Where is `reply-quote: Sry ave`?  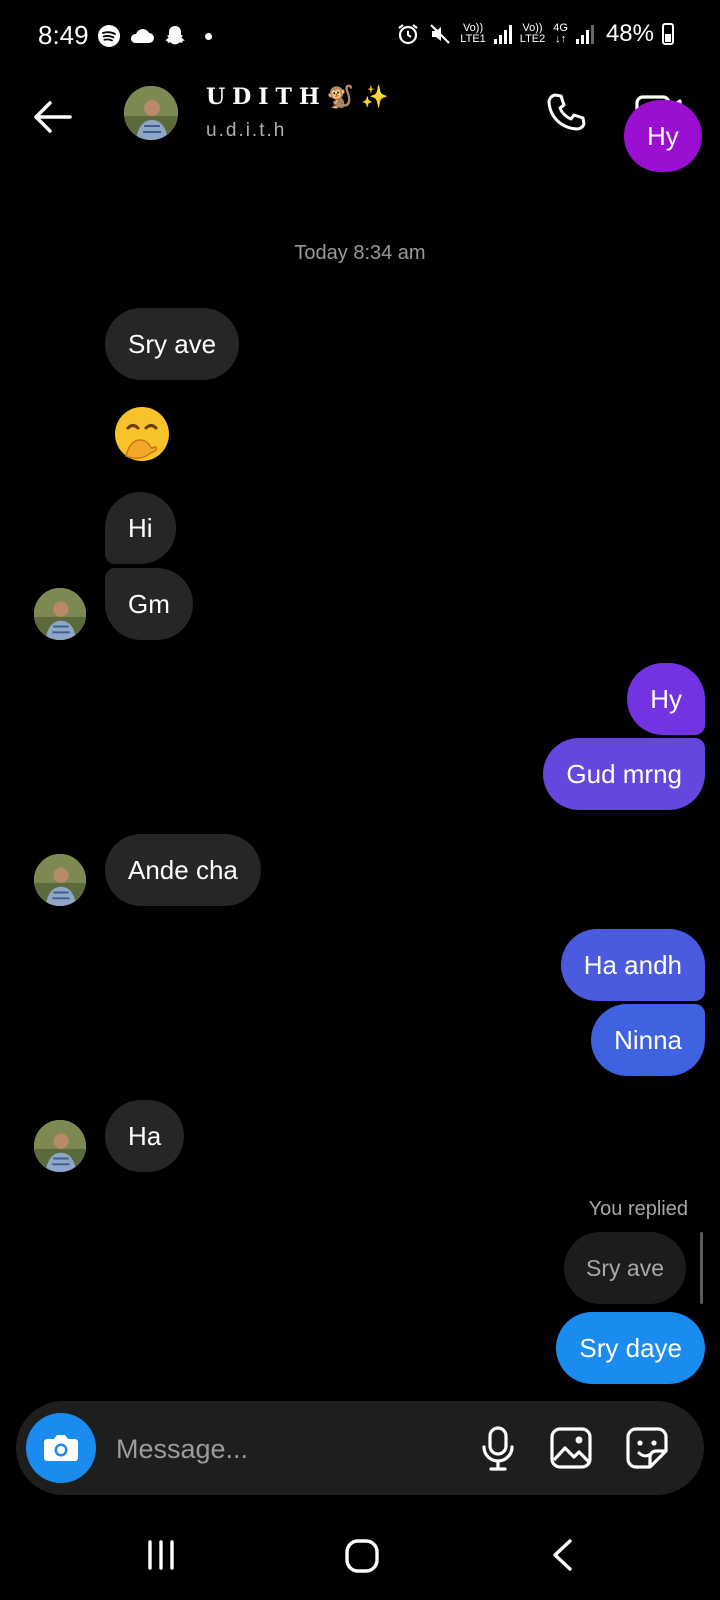 reply-quote: Sry ave is located at coordinates (625, 1268).